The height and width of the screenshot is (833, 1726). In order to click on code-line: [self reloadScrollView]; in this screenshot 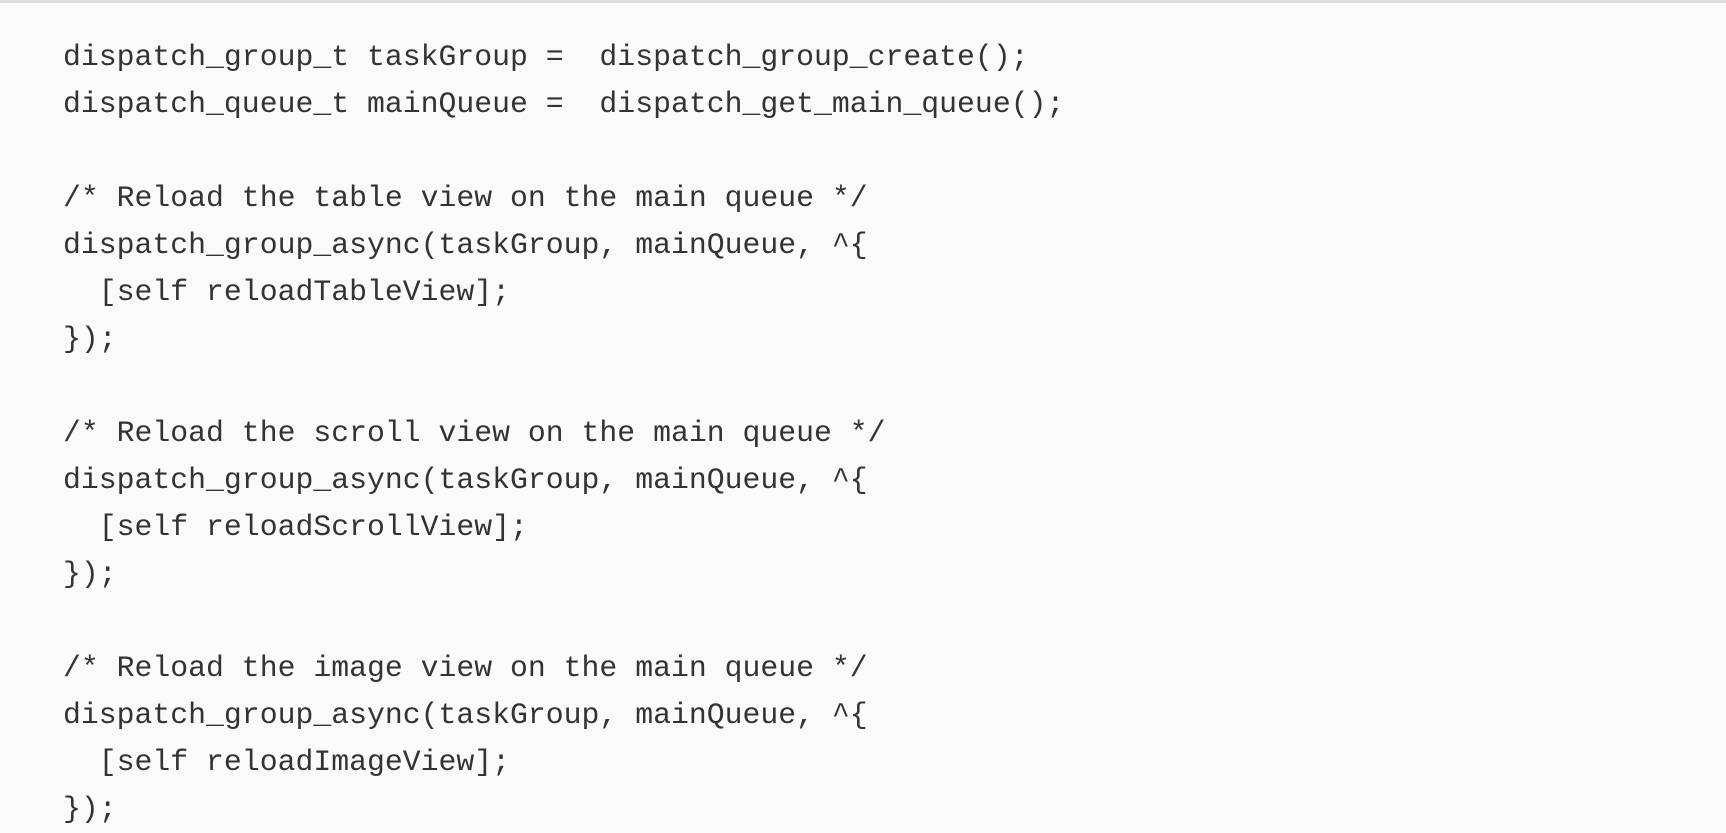, I will do `click(295, 527)`.